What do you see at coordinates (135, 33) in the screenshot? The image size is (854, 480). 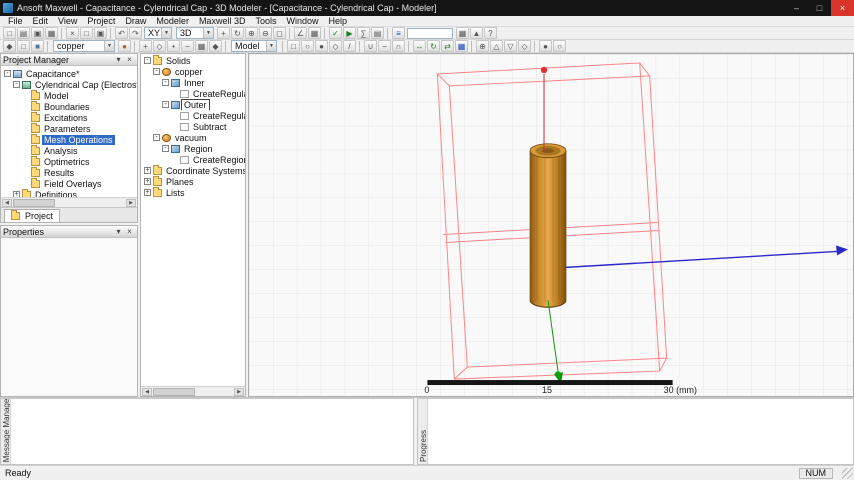 I see `redo-icon: ↷` at bounding box center [135, 33].